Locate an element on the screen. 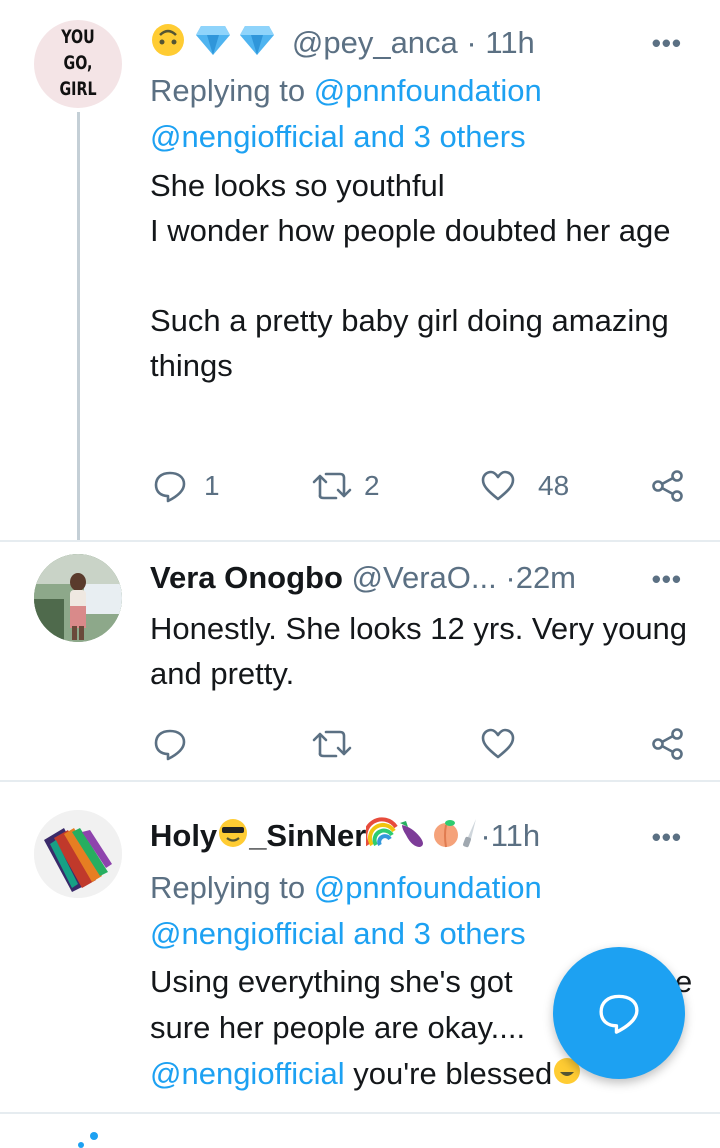 This screenshot has height=1148, width=720. next-tweet-hint is located at coordinates (93, 1140).